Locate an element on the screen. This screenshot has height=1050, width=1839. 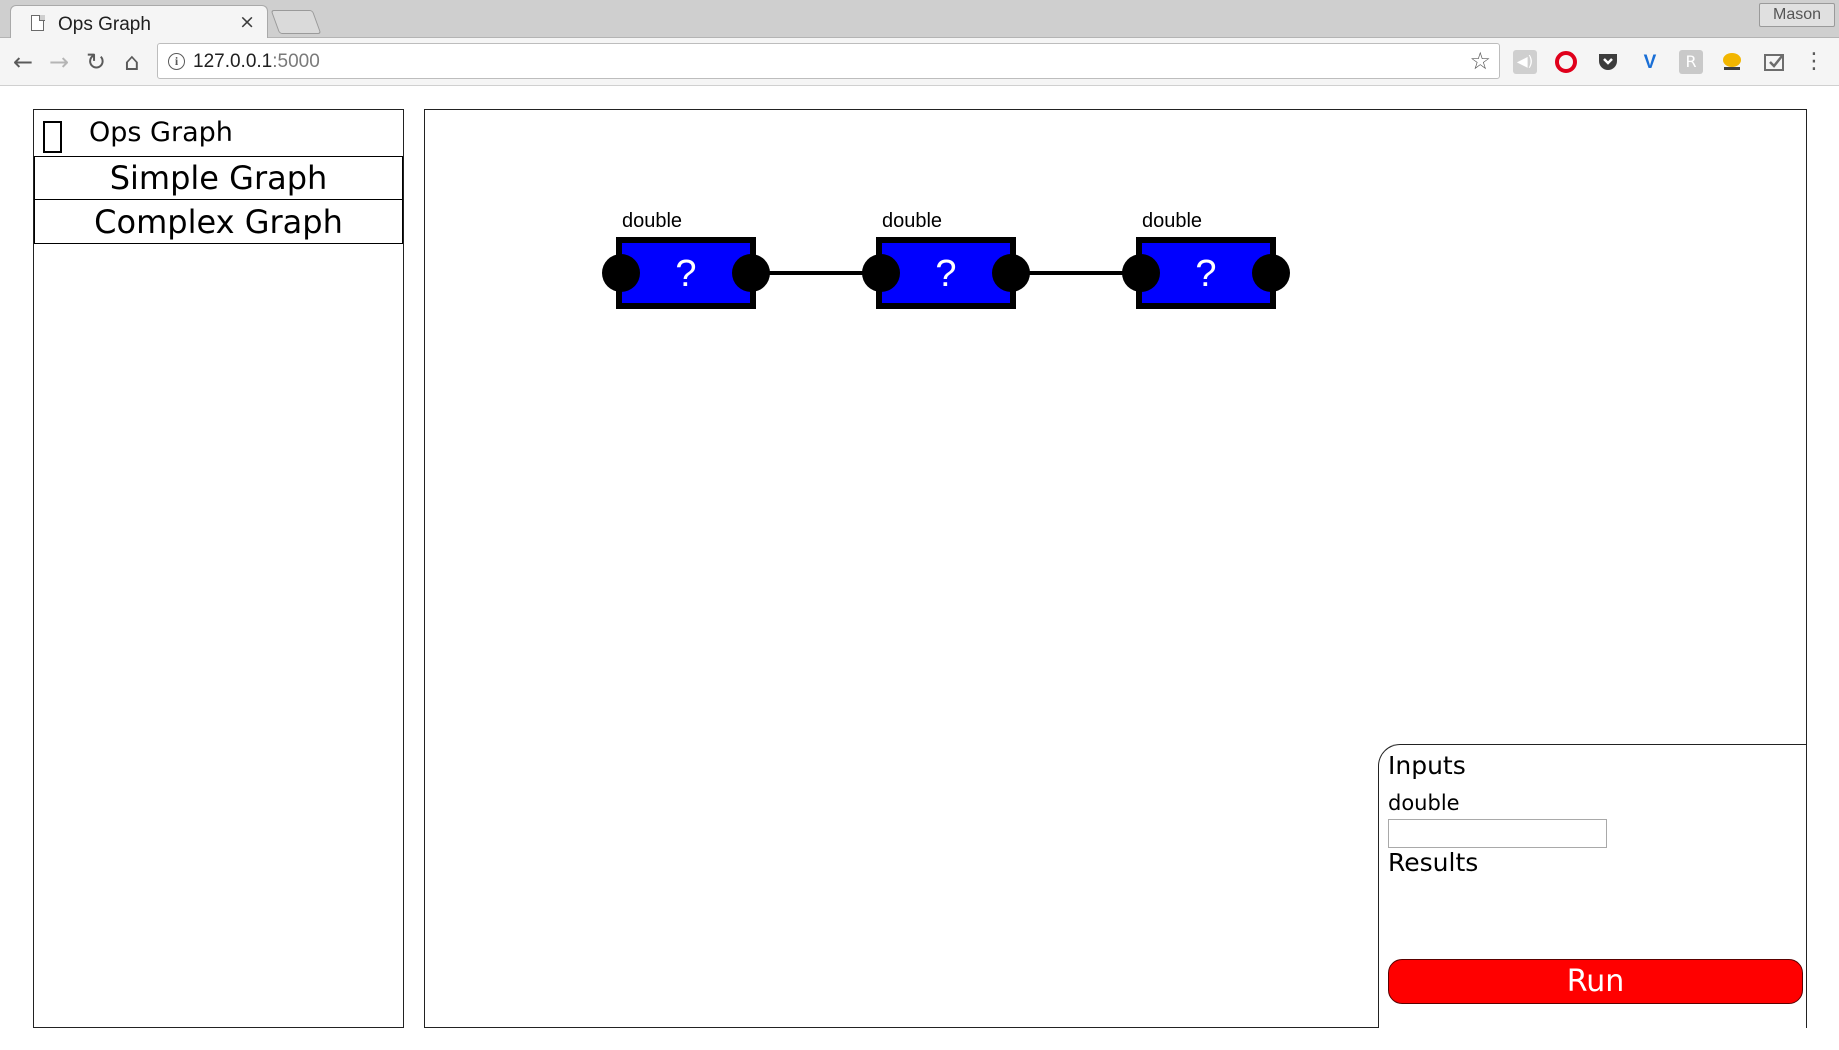
reload-icon: ↻ is located at coordinates (96, 62).